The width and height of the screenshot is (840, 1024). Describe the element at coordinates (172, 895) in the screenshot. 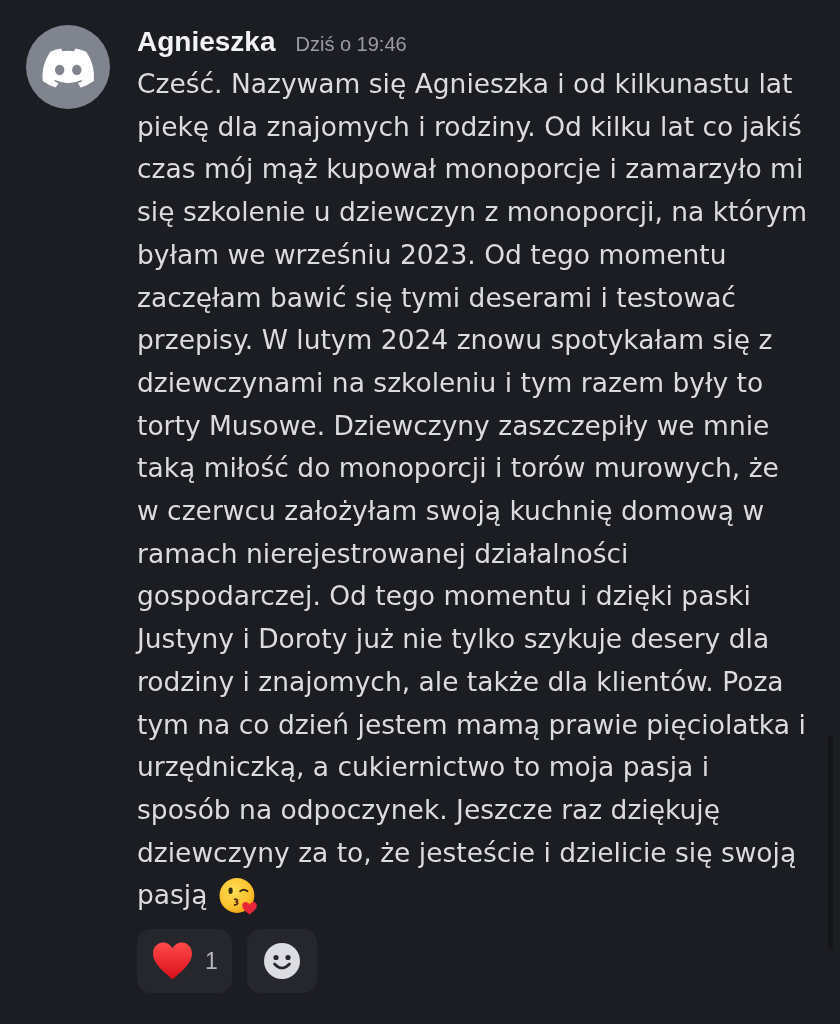

I see `message-text: pasją` at that location.